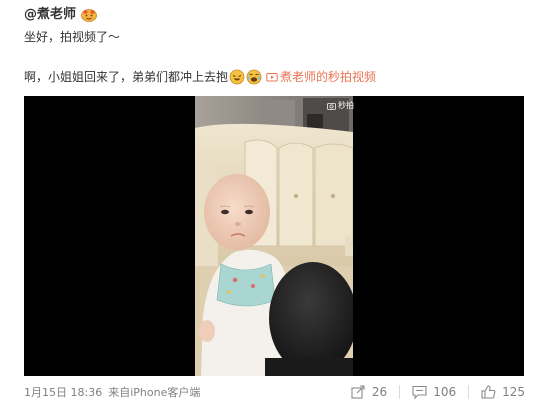 The image size is (541, 414). Describe the element at coordinates (497, 392) in the screenshot. I see `like-button: 125` at that location.